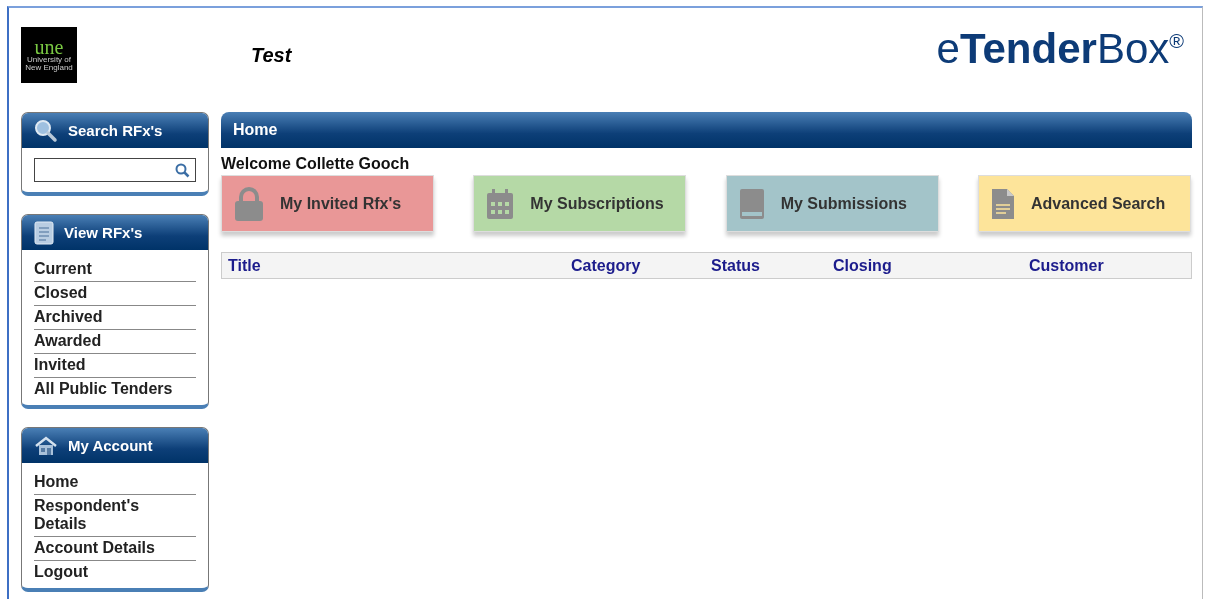 This screenshot has height=599, width=1207. What do you see at coordinates (115, 516) in the screenshot?
I see `sidebar-link: Respondent's Details` at bounding box center [115, 516].